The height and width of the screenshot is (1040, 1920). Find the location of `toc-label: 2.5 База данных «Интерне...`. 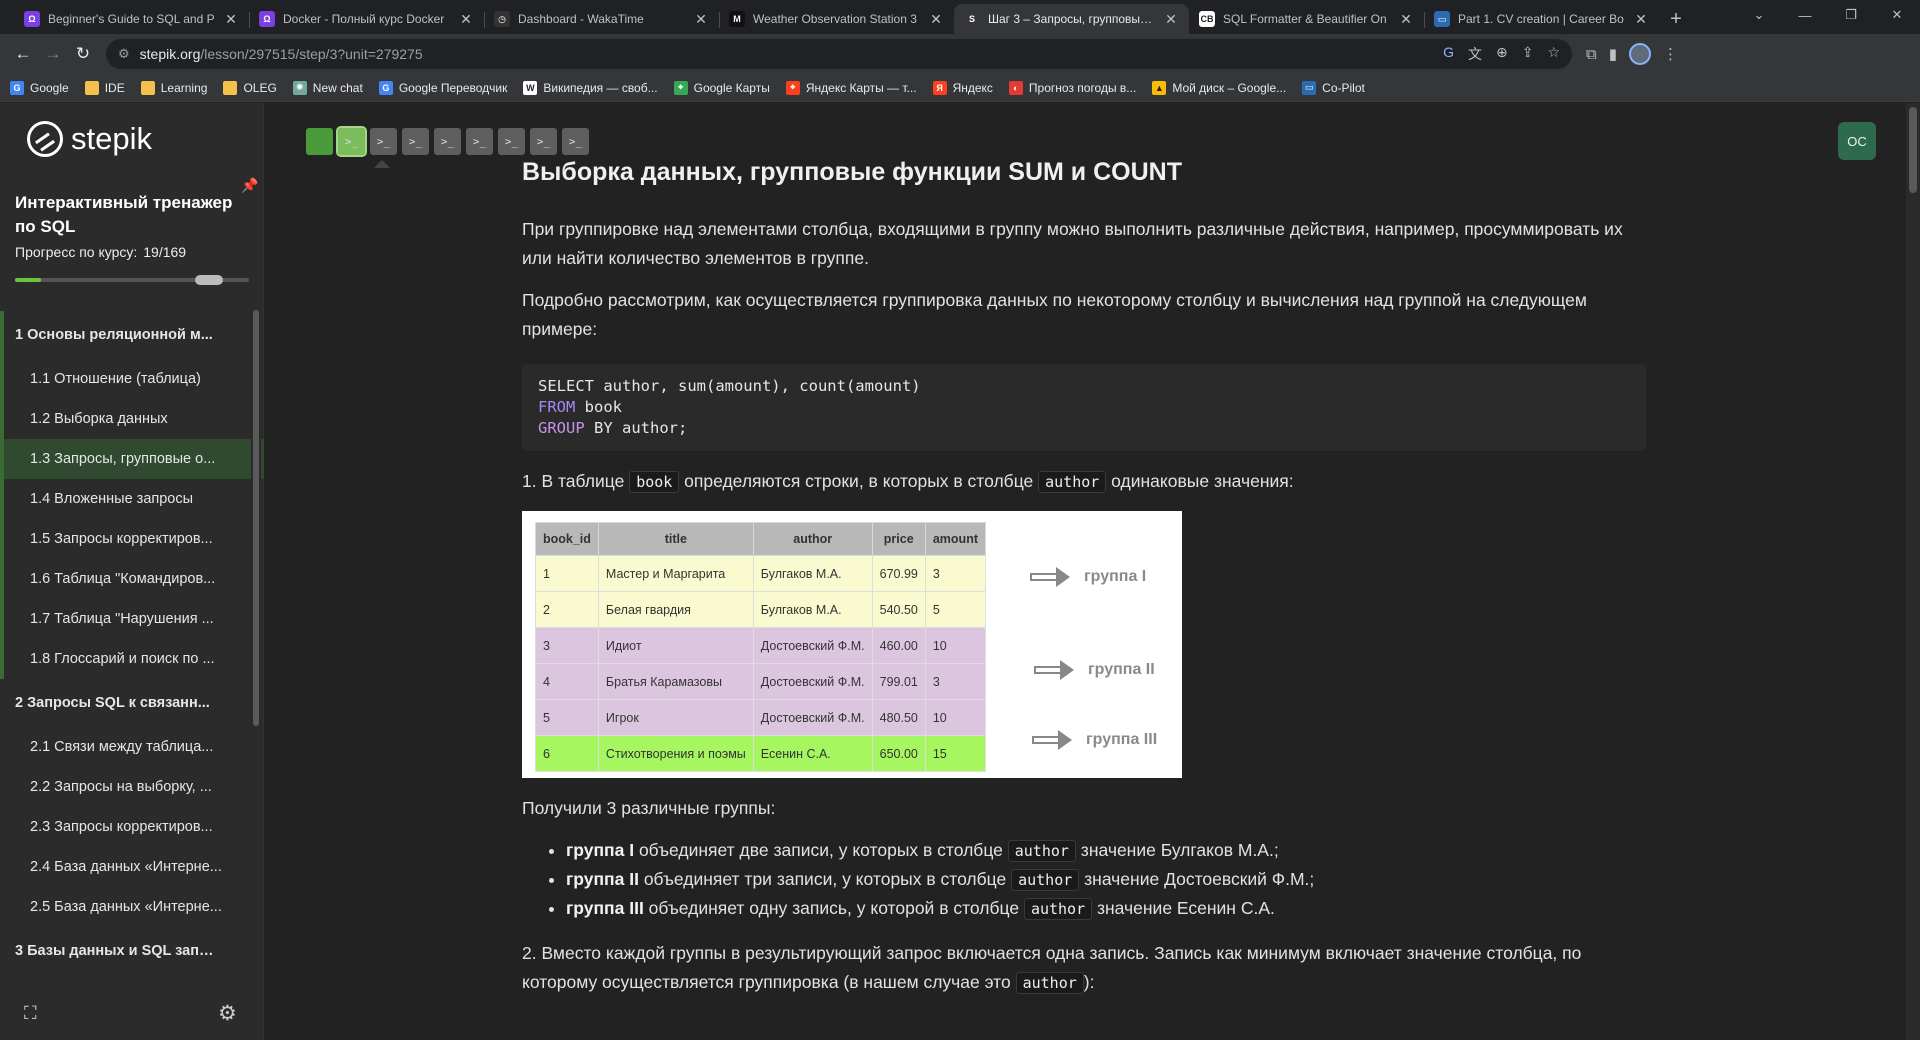

toc-label: 2.5 База данных «Интерне... is located at coordinates (126, 907).